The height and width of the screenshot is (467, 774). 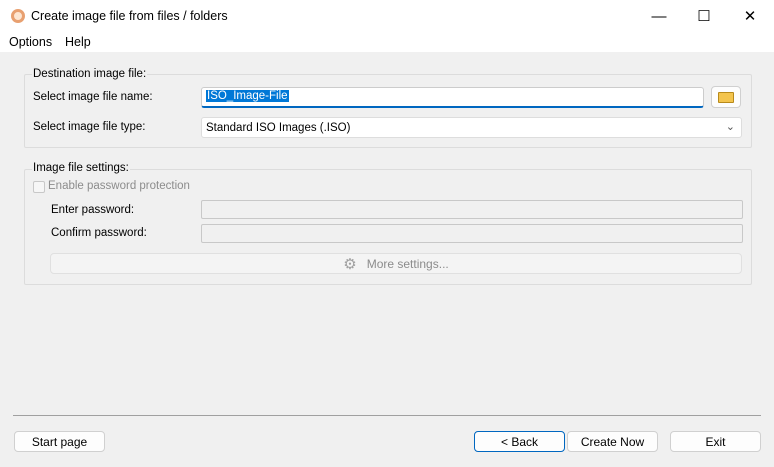 What do you see at coordinates (278, 128) in the screenshot?
I see `image-type-value: Standard ISO Images (.ISO)` at bounding box center [278, 128].